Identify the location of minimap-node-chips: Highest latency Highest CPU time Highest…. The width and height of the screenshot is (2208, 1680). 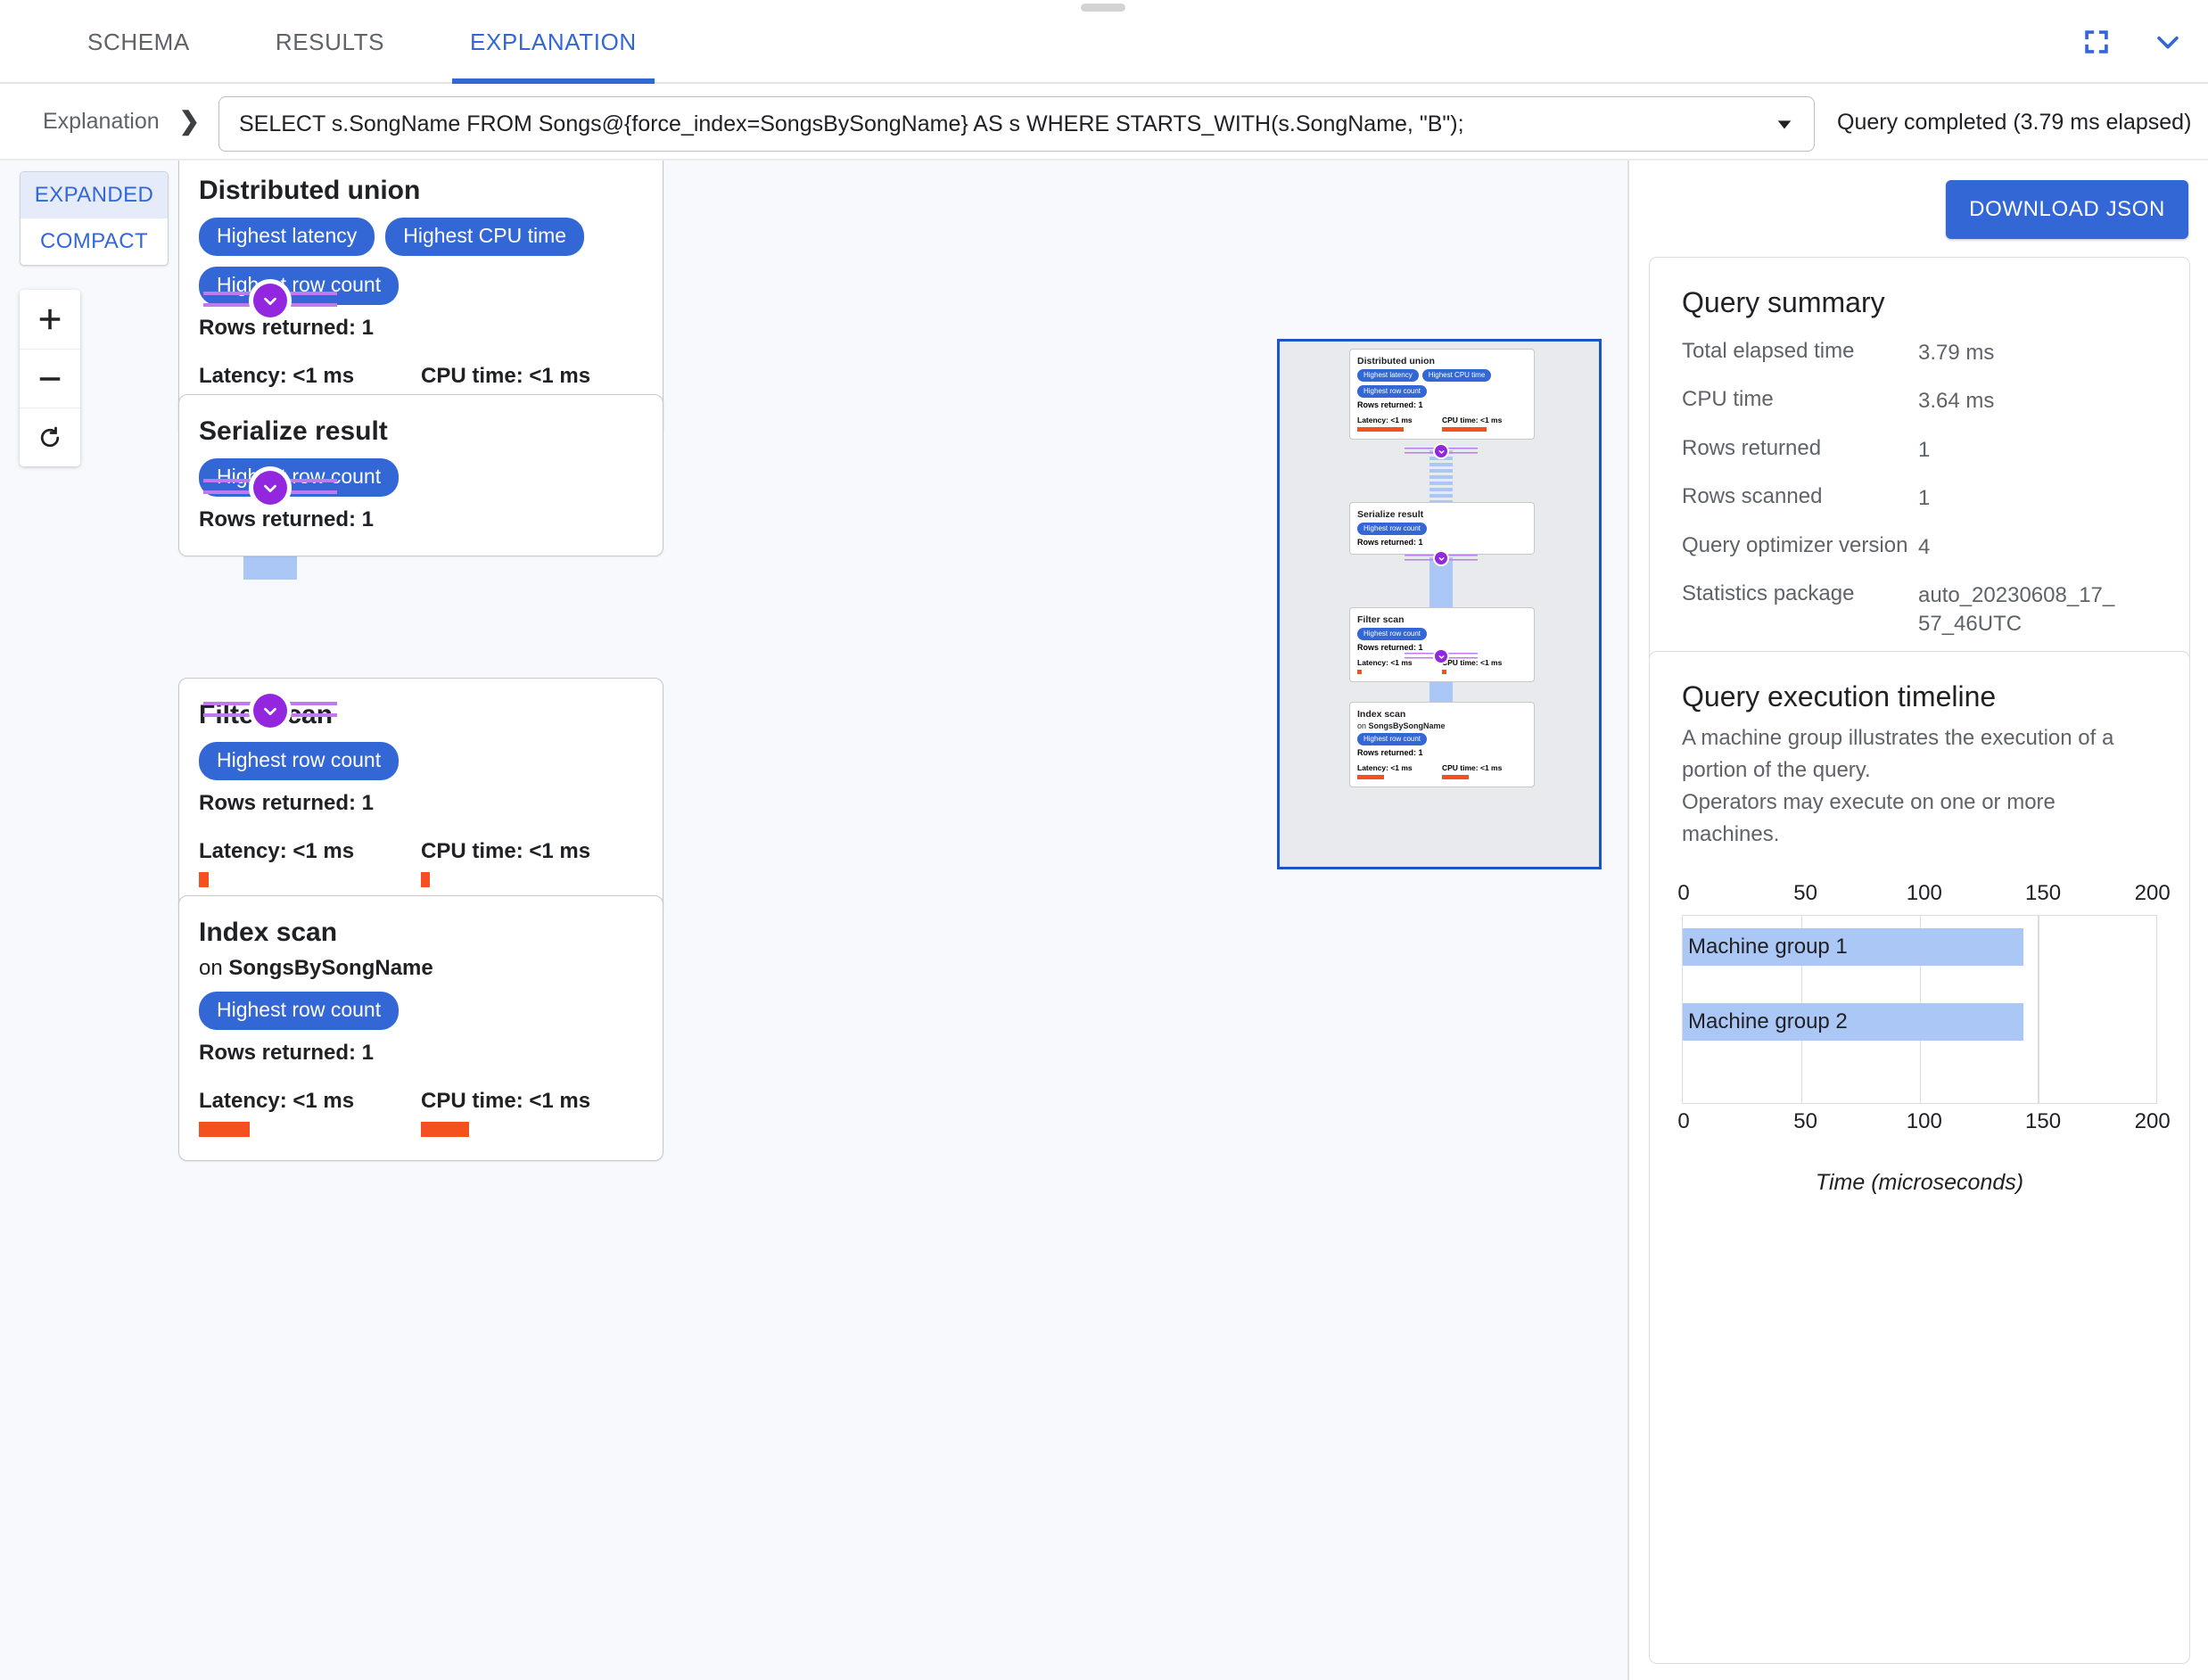
(1442, 383).